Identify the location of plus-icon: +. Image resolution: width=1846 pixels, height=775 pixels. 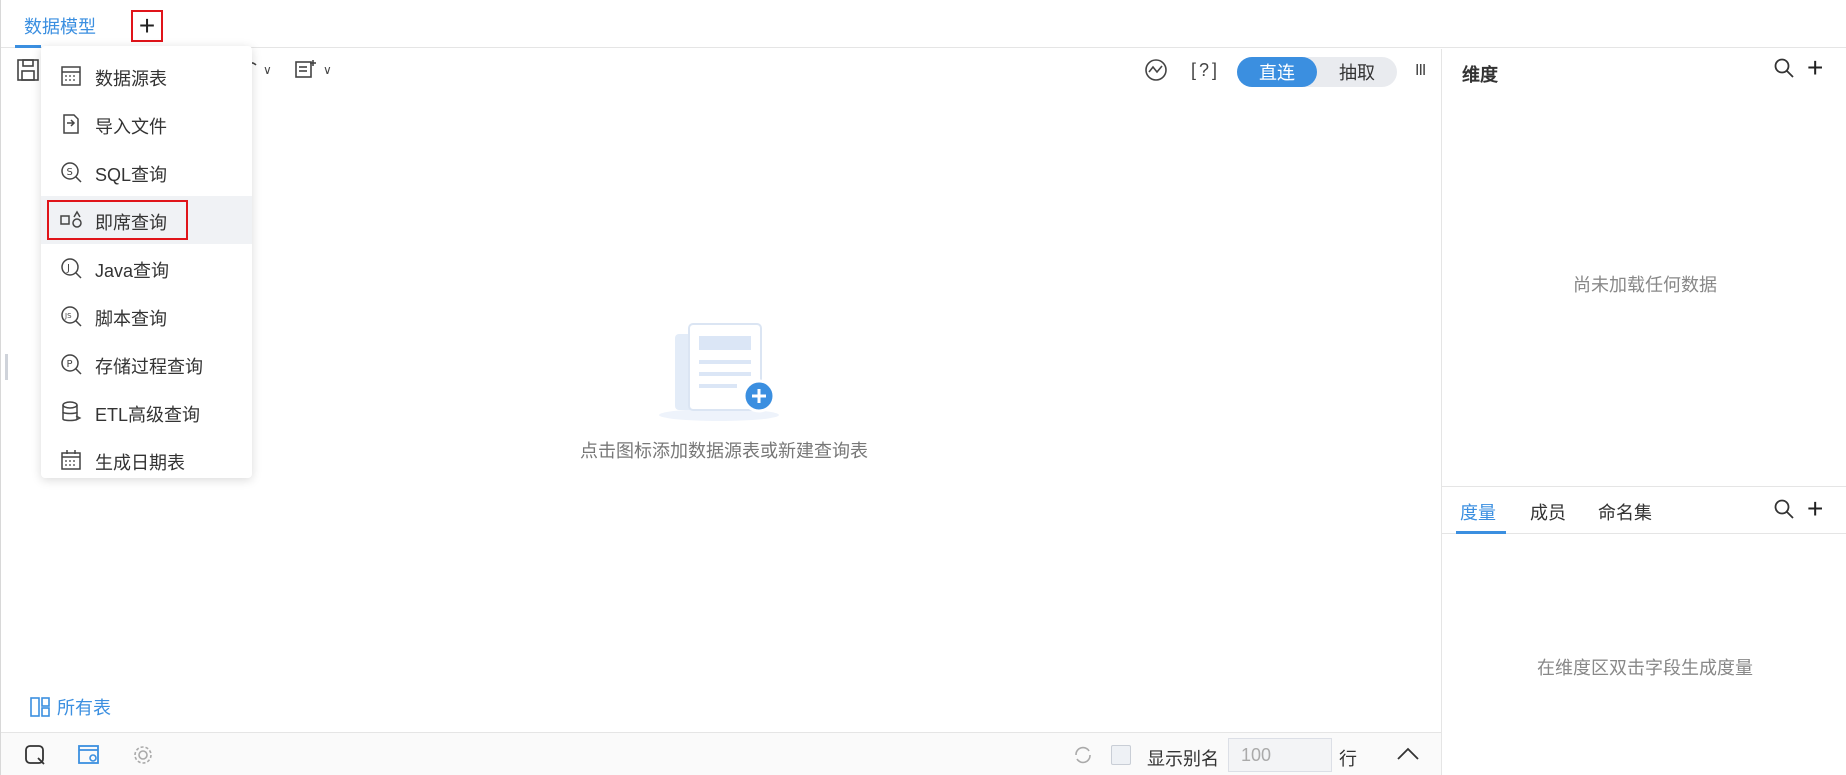
(147, 25).